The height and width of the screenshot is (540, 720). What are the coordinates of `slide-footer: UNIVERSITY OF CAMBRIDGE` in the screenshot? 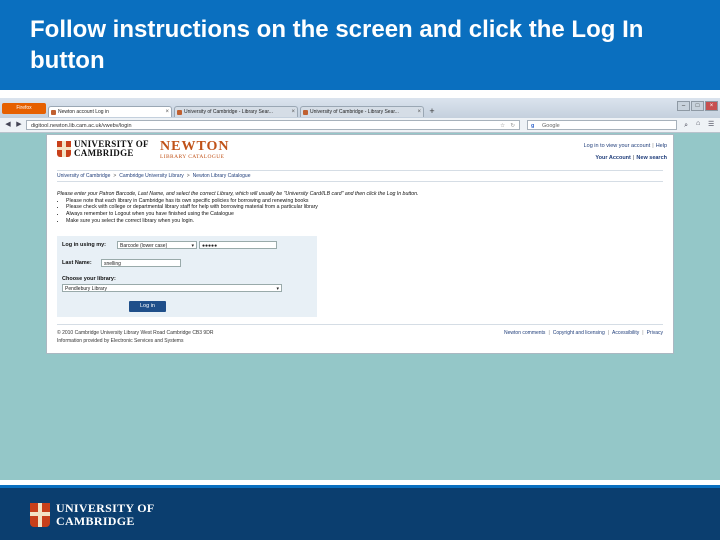 It's located at (360, 514).